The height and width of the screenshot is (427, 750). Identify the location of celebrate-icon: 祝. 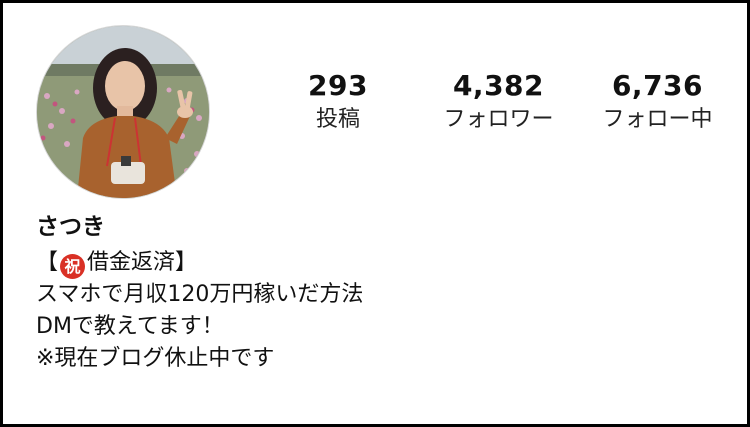
(73, 266).